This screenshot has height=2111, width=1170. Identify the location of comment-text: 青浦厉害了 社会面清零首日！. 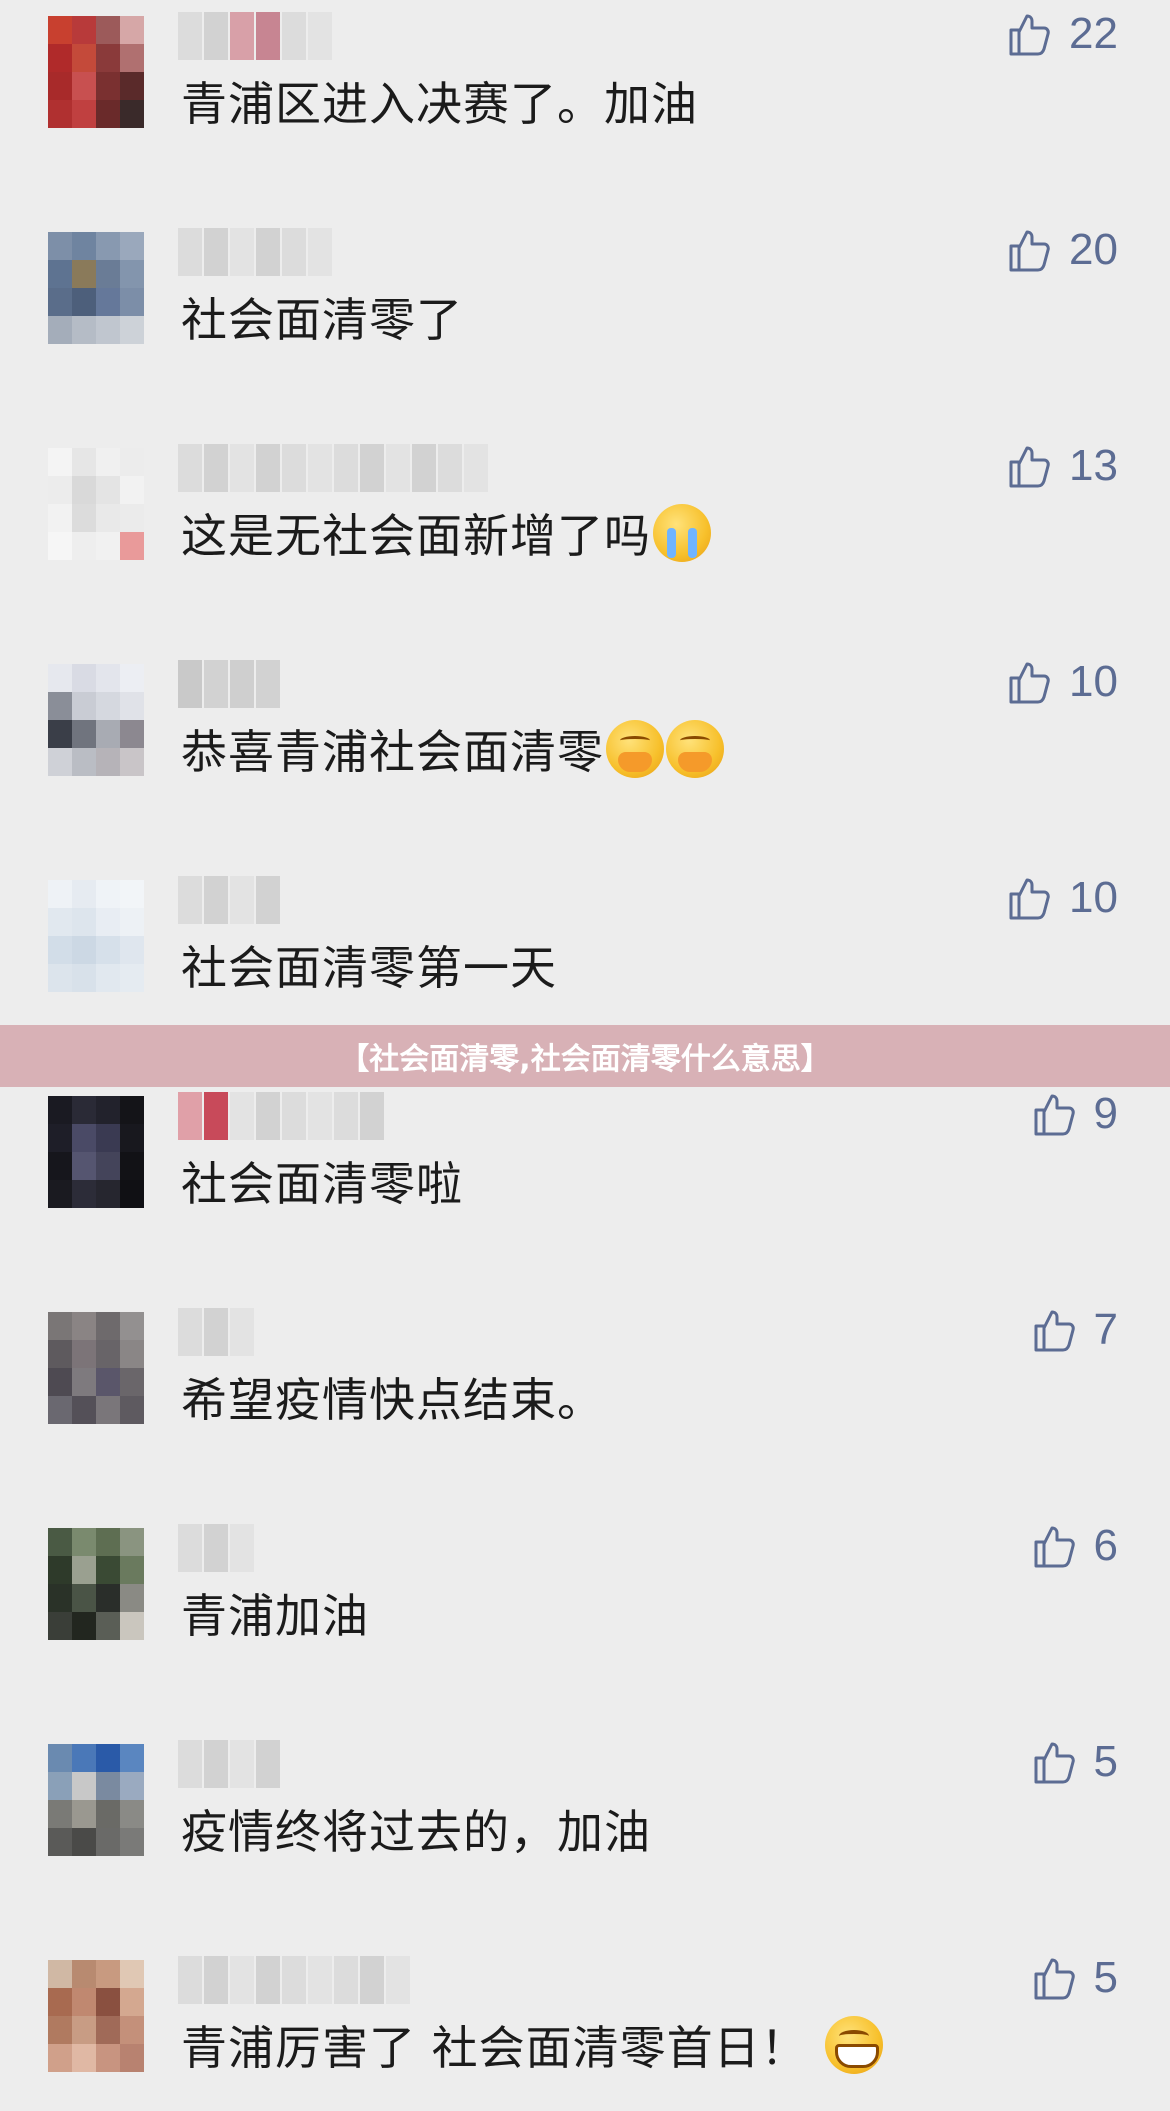
(532, 2048).